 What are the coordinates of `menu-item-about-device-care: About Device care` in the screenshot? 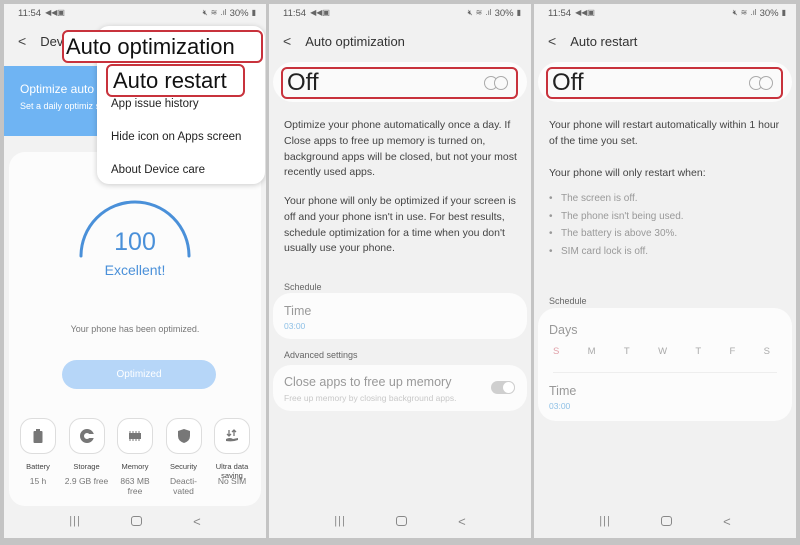 It's located at (158, 170).